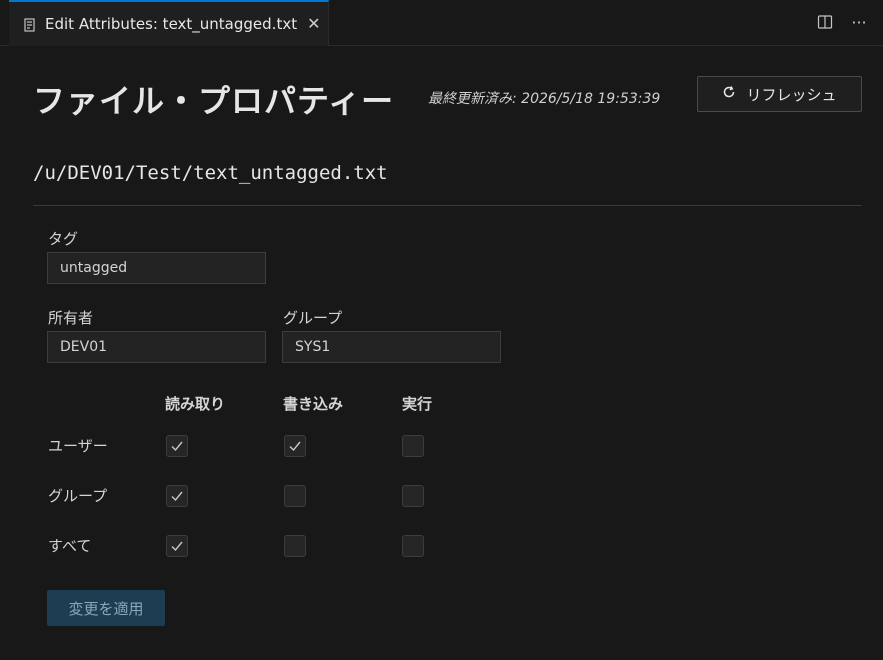 This screenshot has height=660, width=883. Describe the element at coordinates (413, 546) in the screenshot. I see `checkbox-all-execute` at that location.